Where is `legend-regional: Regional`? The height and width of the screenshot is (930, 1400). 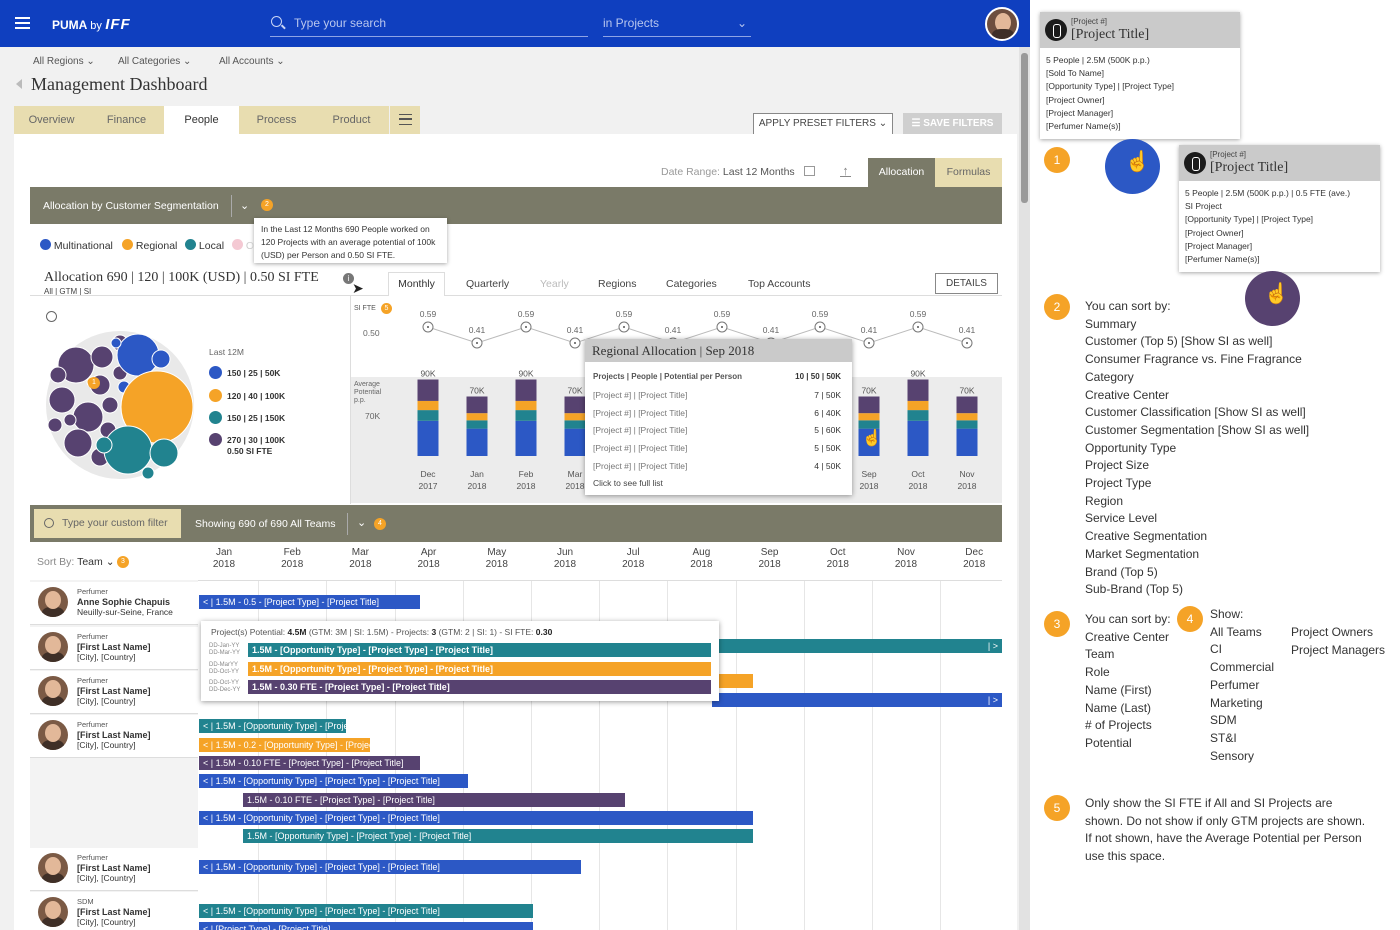 legend-regional: Regional is located at coordinates (149, 245).